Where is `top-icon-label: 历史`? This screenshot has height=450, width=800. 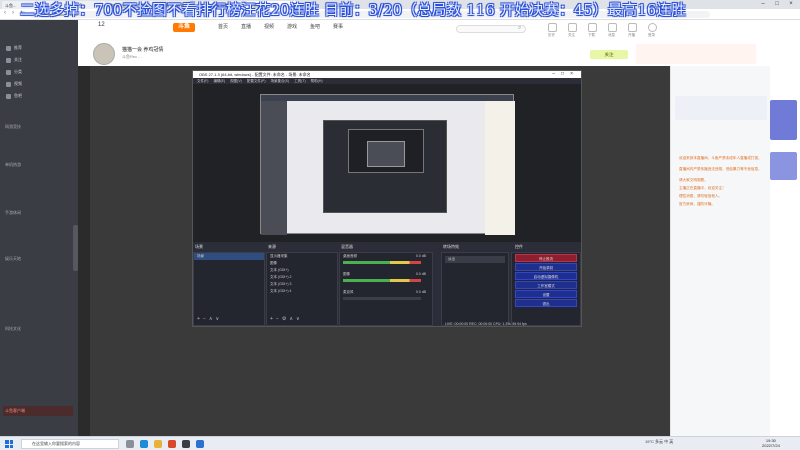 top-icon-label: 历史 is located at coordinates (551, 35).